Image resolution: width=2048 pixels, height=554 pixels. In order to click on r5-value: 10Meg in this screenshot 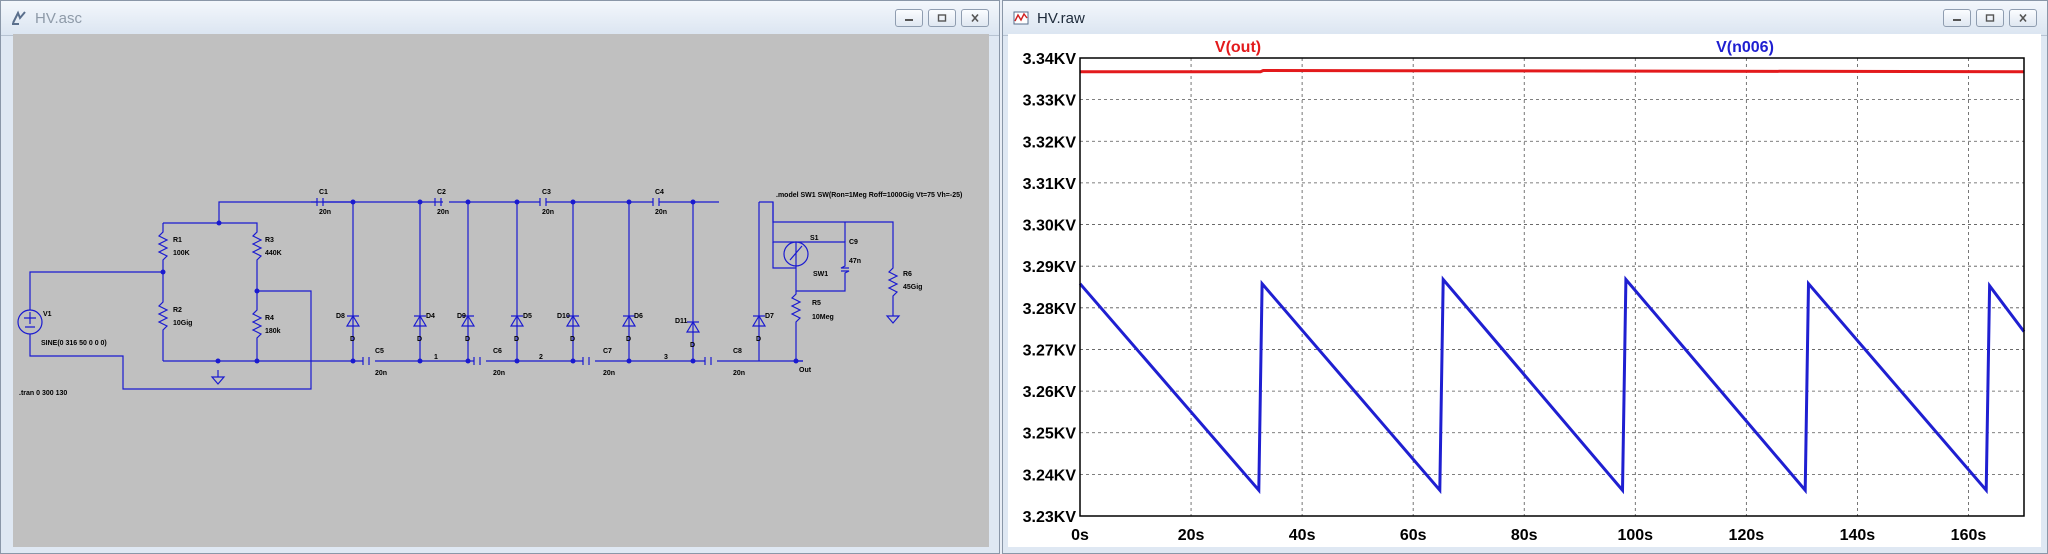, I will do `click(823, 317)`.